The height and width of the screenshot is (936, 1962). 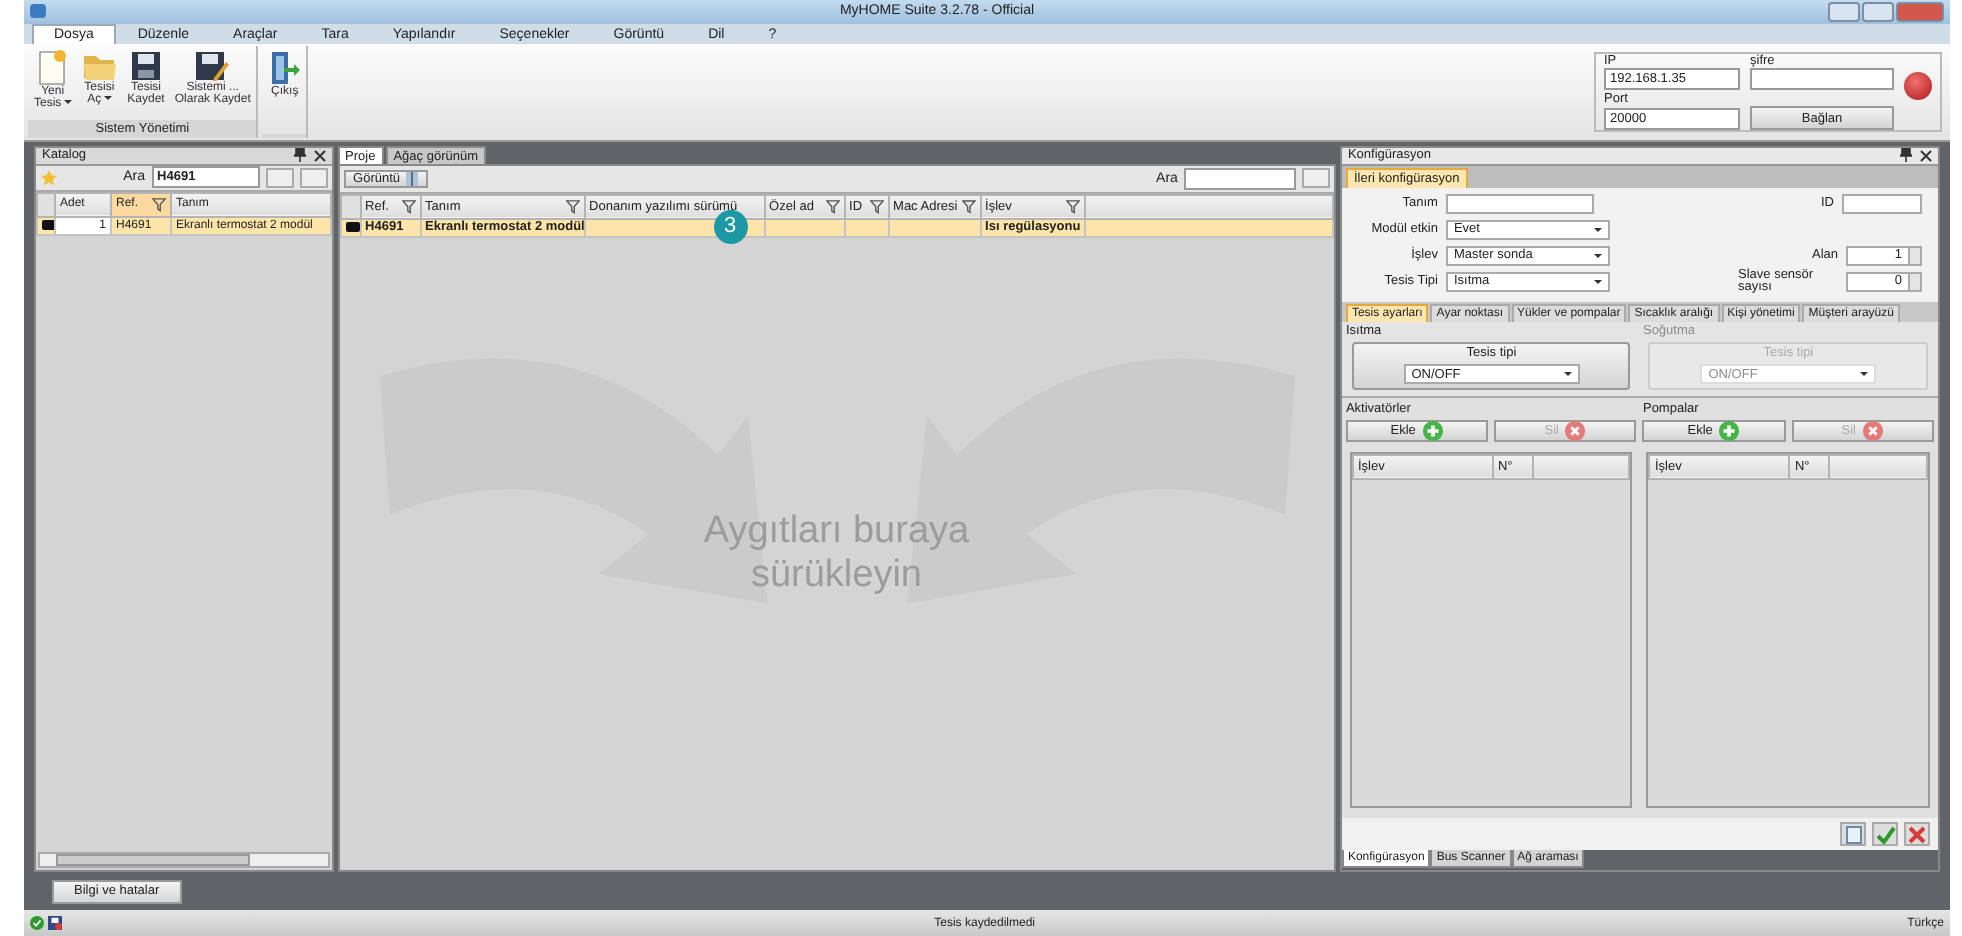 What do you see at coordinates (212, 65) in the screenshot?
I see `floppy-pen-icon` at bounding box center [212, 65].